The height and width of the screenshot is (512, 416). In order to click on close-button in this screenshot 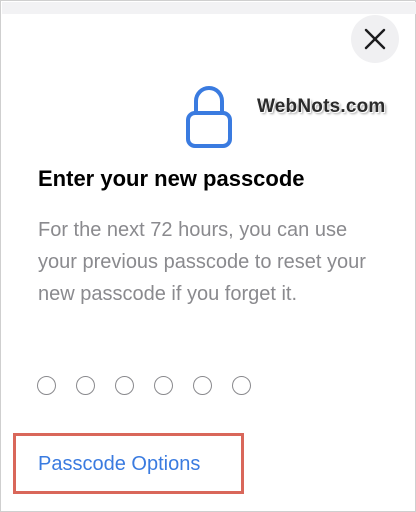, I will do `click(375, 39)`.